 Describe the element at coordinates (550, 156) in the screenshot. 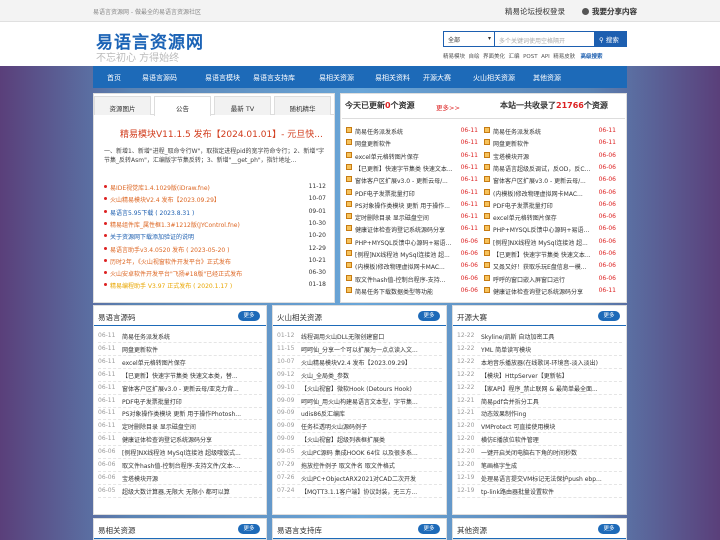

I see `today-item: 宝塔模块开源 06-06` at that location.